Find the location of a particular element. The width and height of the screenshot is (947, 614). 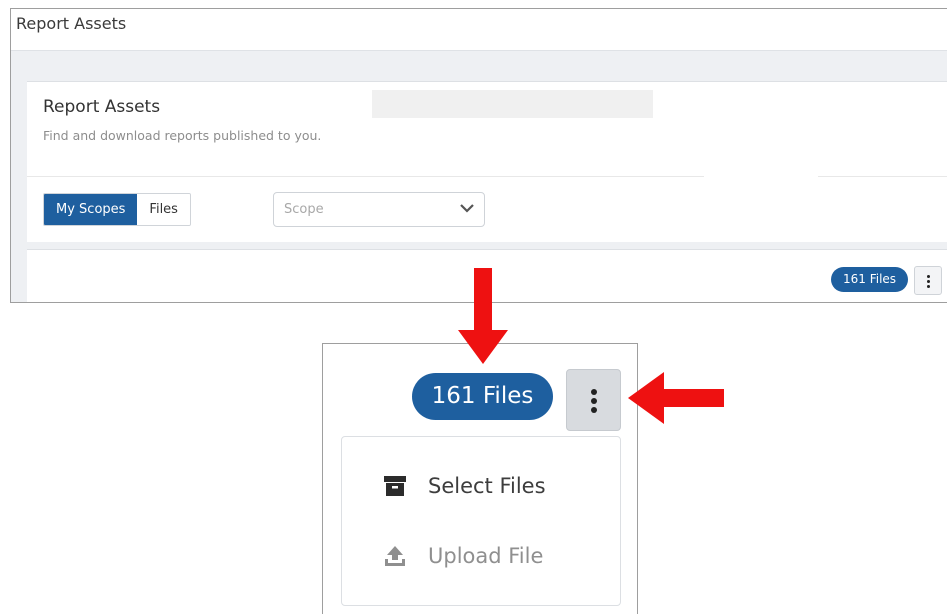

divider-gap is located at coordinates (761, 176).